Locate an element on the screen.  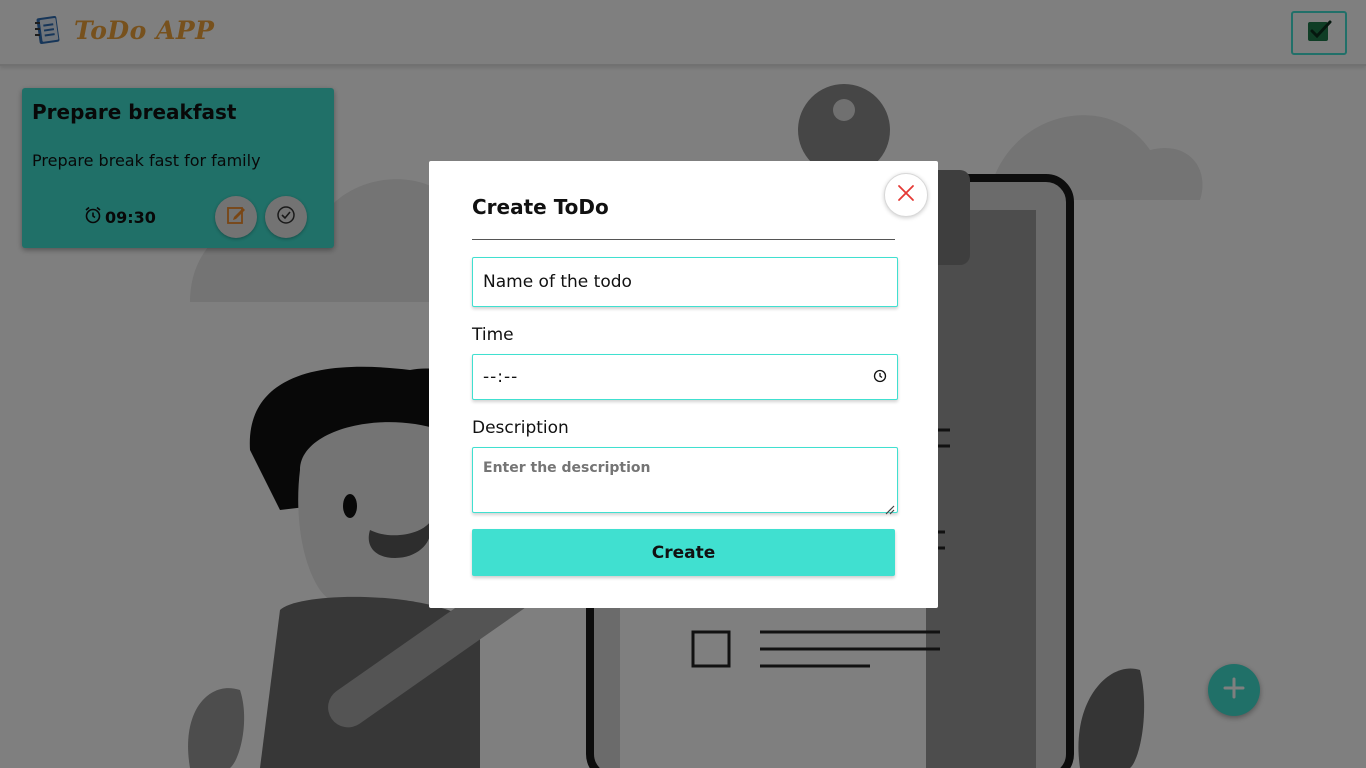
close-modal-button is located at coordinates (906, 195).